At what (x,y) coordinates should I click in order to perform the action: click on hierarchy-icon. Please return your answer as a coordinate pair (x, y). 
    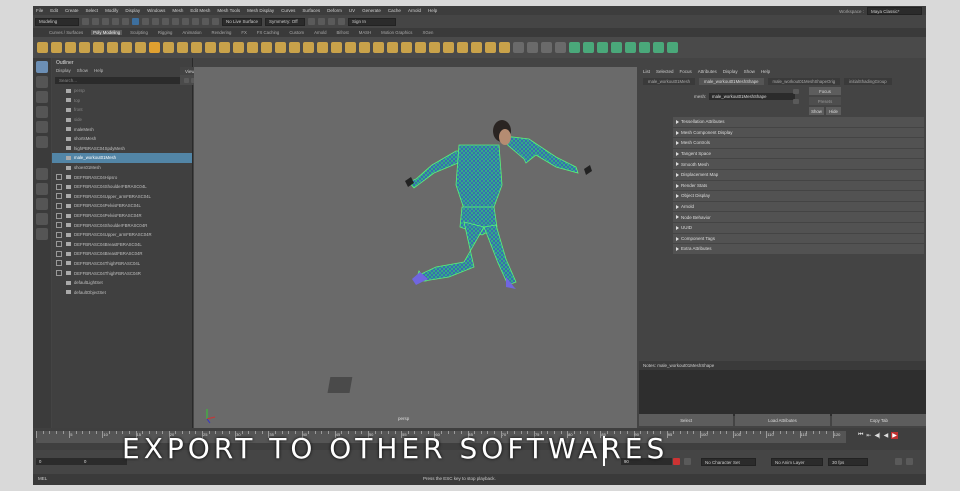
    Looking at the image, I should click on (125, 21).